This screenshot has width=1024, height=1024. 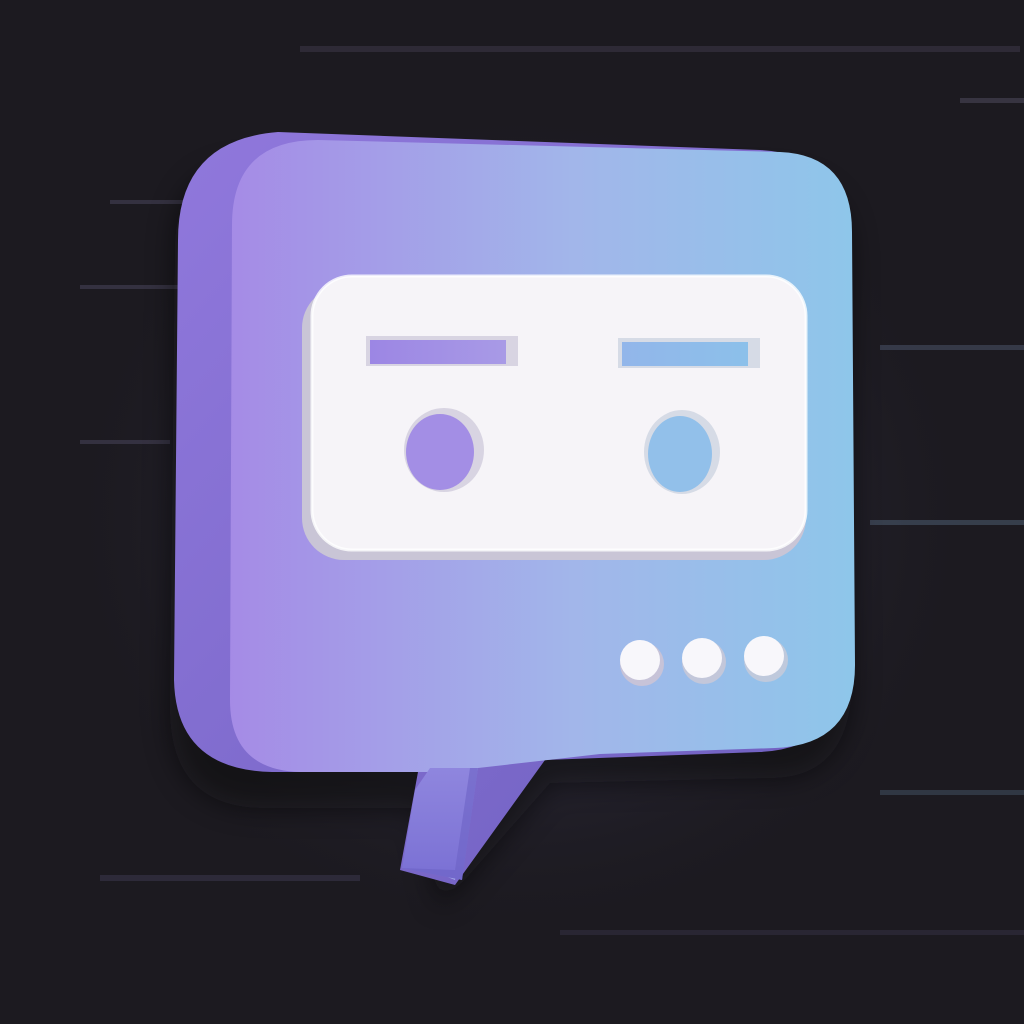 What do you see at coordinates (682, 452) in the screenshot?
I see `right-eye-circle` at bounding box center [682, 452].